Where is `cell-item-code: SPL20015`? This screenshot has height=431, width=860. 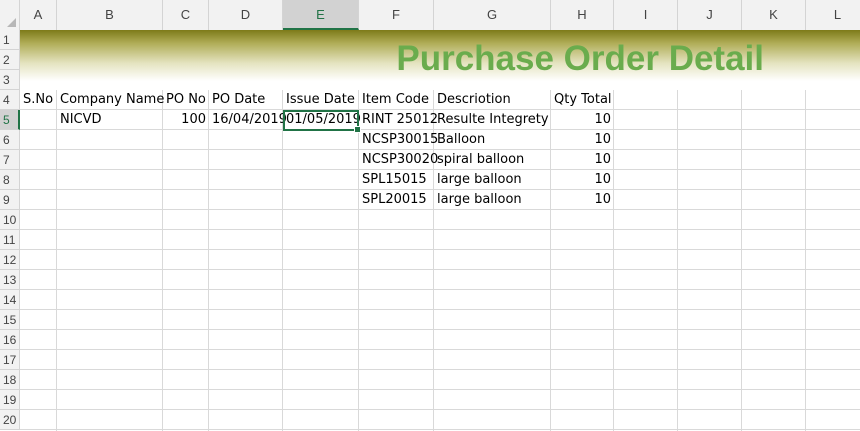
cell-item-code: SPL20015 is located at coordinates (394, 200).